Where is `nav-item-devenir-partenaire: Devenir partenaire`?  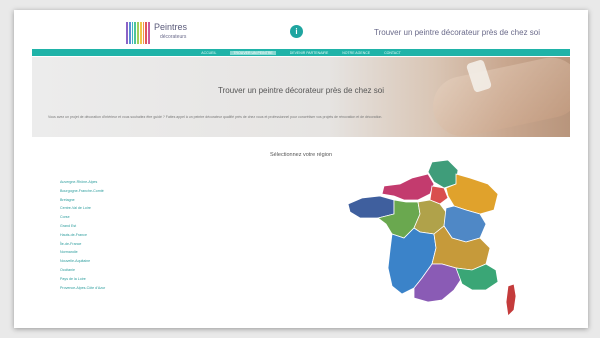
nav-item-devenir-partenaire: Devenir partenaire is located at coordinates (309, 53).